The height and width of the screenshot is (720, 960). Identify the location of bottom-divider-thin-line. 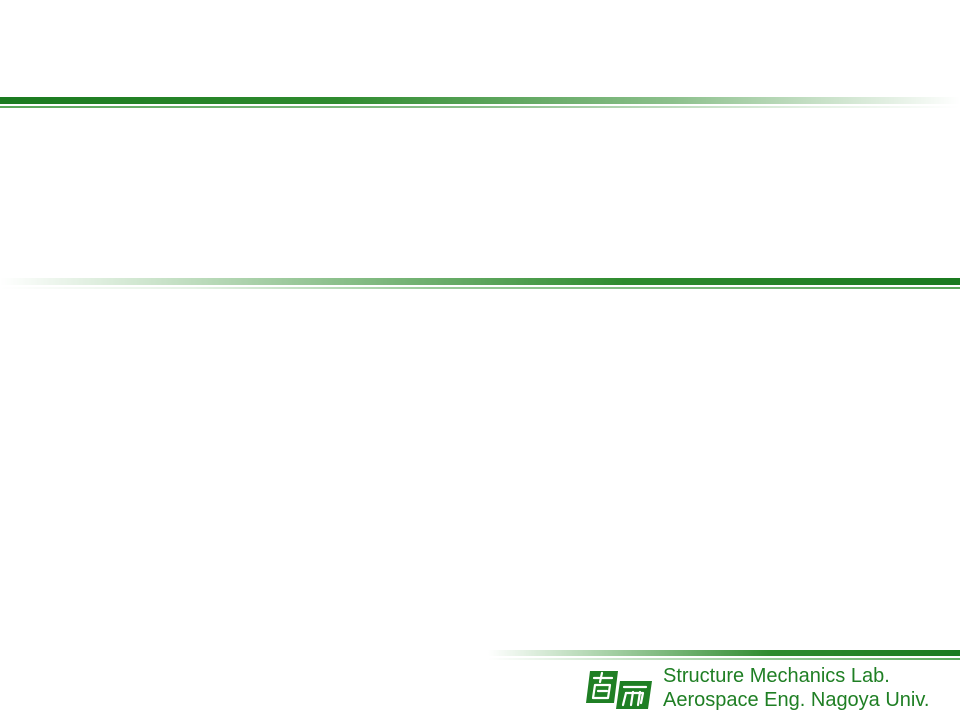
(724, 659).